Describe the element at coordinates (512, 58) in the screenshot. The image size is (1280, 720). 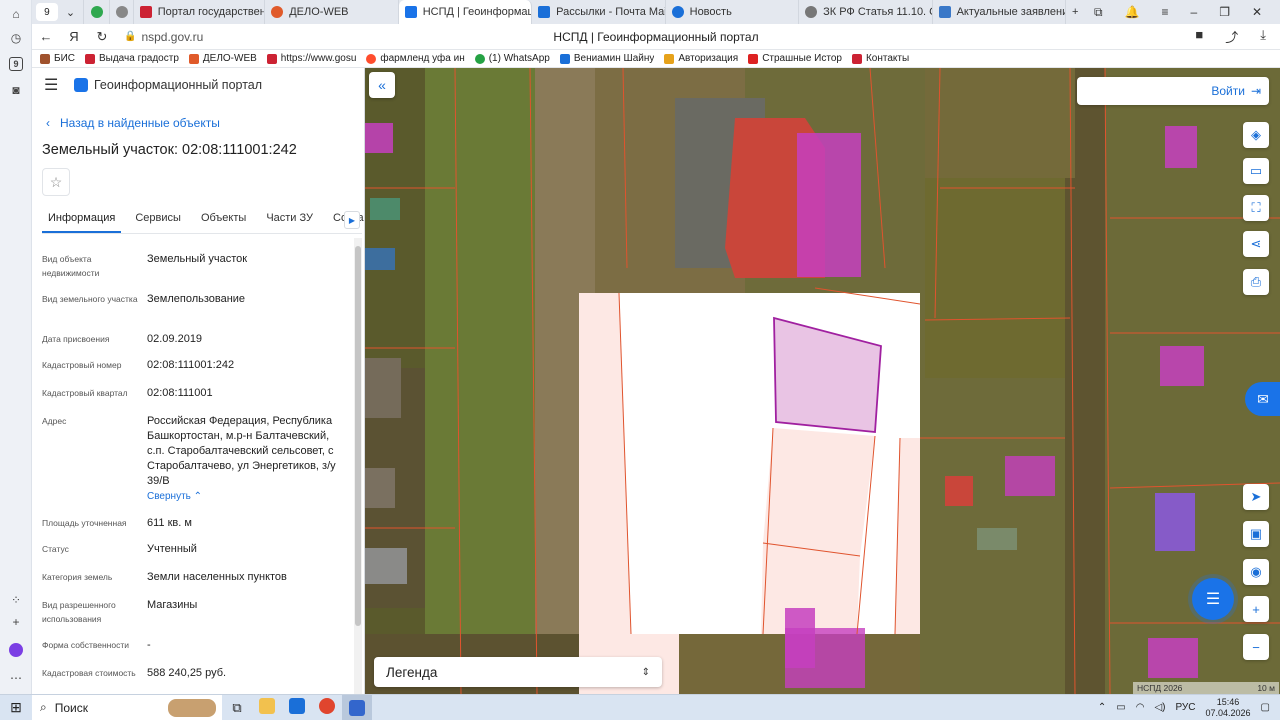
I see `bookmark-item: (1) WhatsApp` at that location.